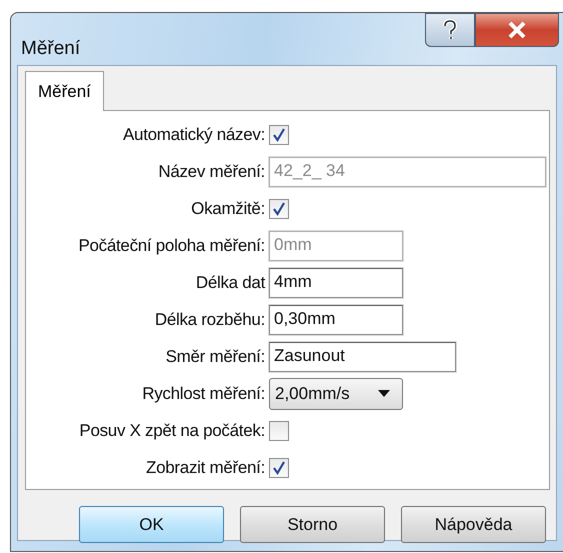 The width and height of the screenshot is (563, 553). Describe the element at coordinates (215, 356) in the screenshot. I see `field-label: Směr měření:` at that location.